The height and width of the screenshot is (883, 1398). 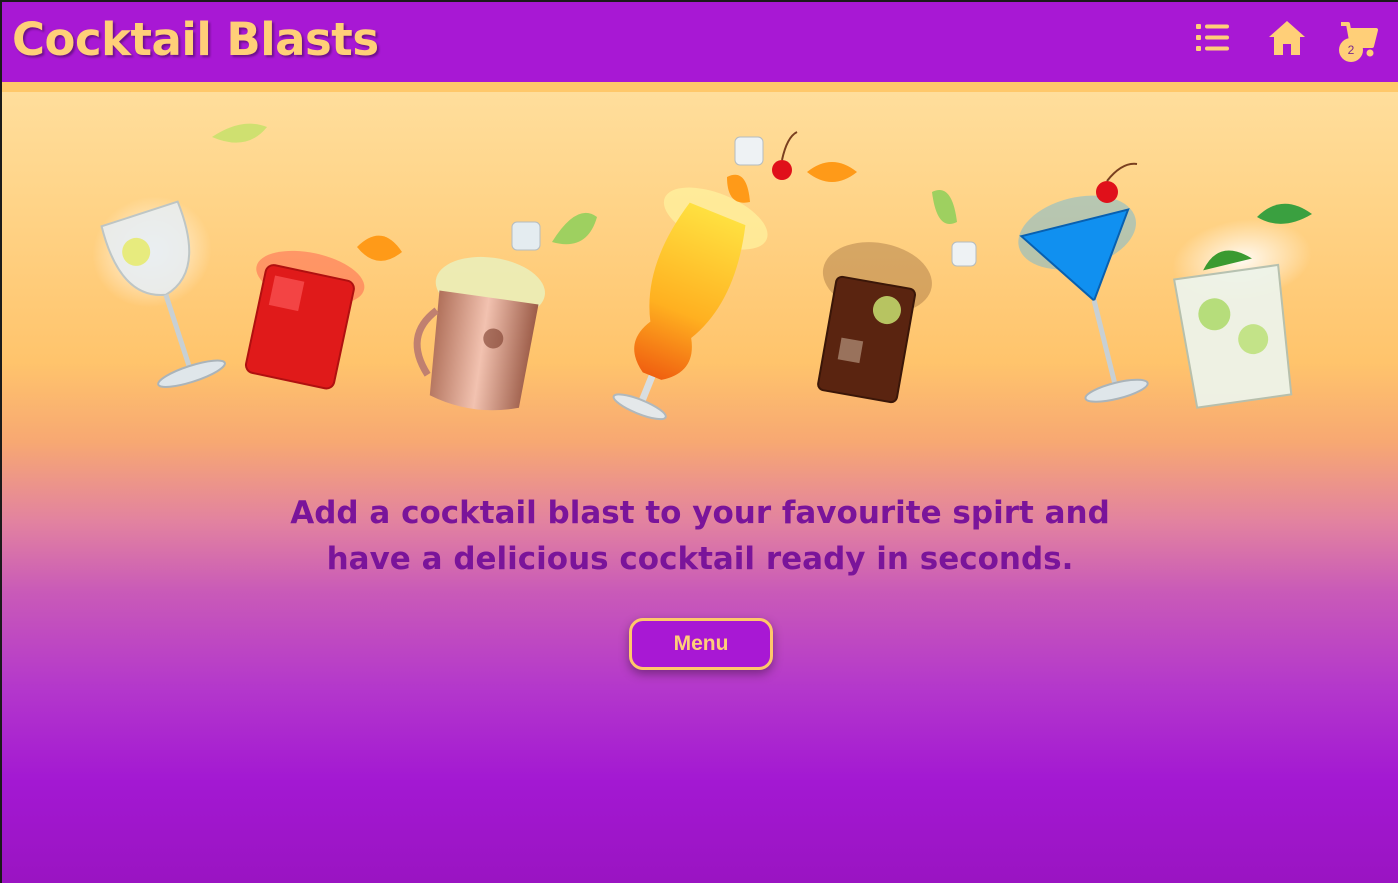 I want to click on mojito-glass, so click(x=1242, y=314).